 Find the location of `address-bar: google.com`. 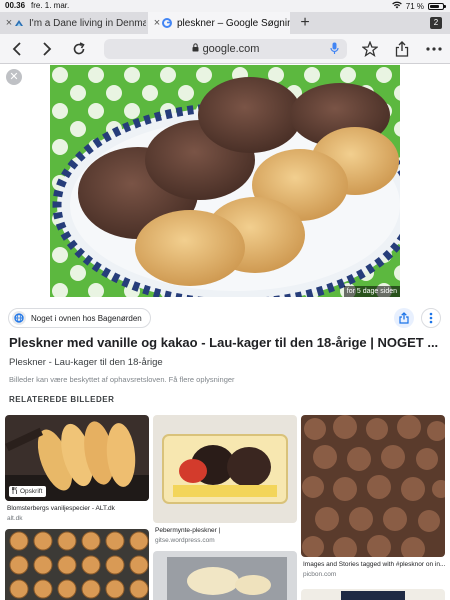

address-bar: google.com is located at coordinates (225, 49).